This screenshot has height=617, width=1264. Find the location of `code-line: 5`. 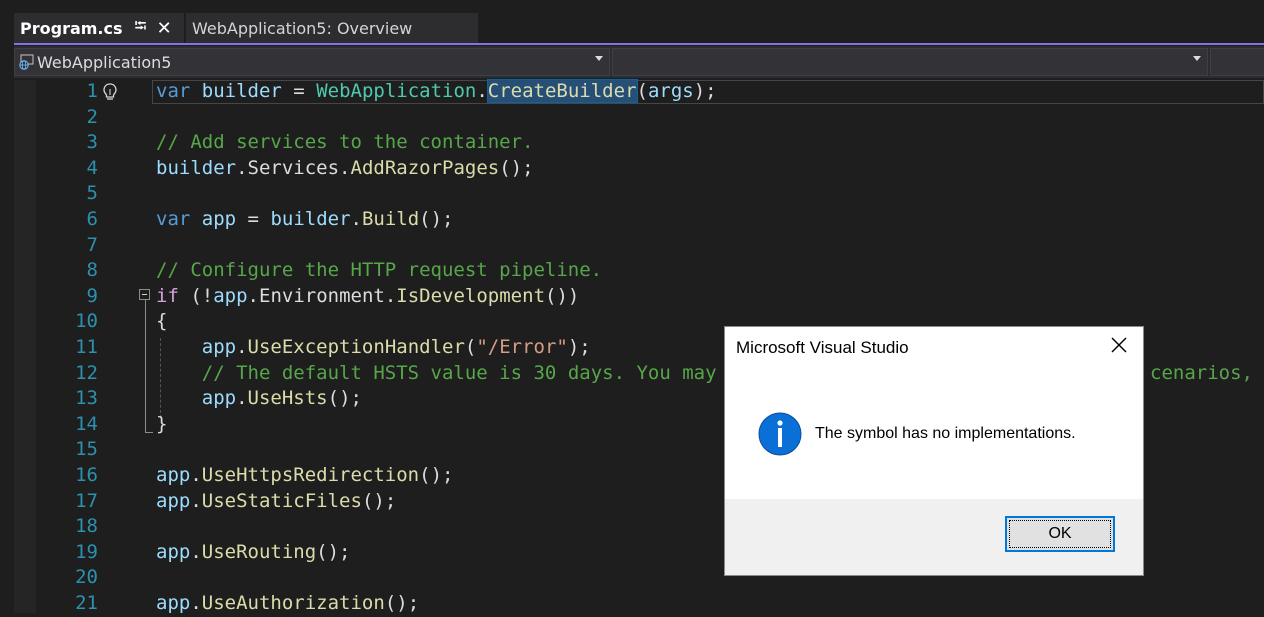

code-line: 5 is located at coordinates (632, 194).